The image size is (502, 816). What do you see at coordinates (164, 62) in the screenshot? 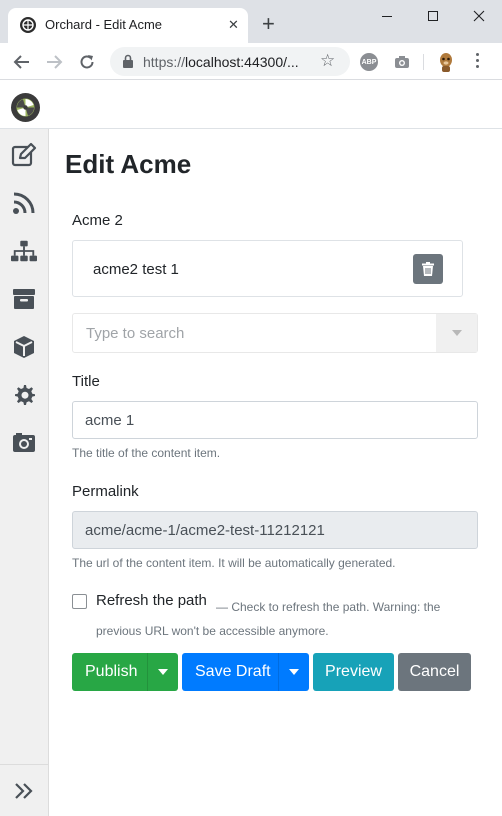
I see `url-scheme: https://` at bounding box center [164, 62].